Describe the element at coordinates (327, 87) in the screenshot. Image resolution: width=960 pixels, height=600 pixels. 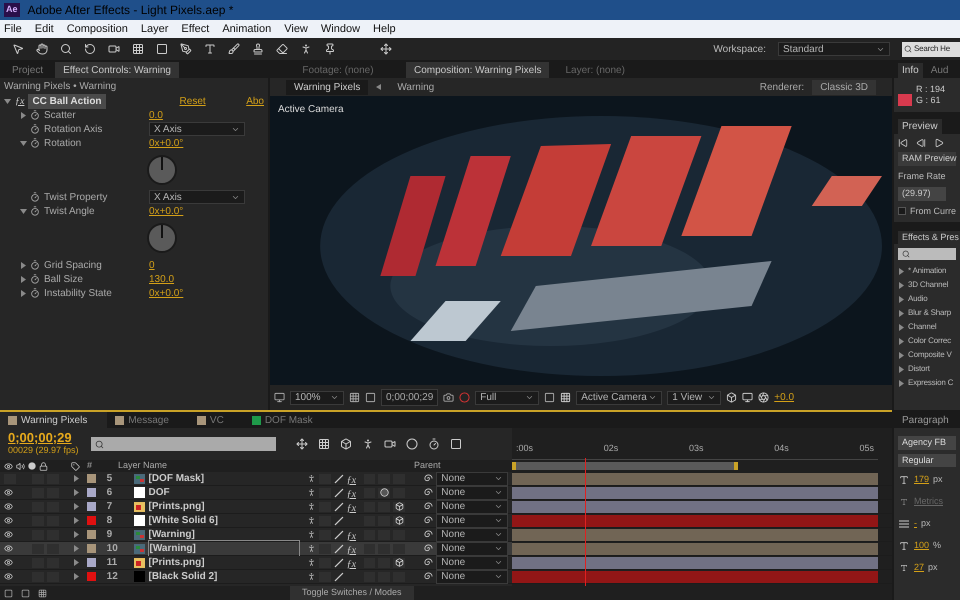
I see `comp-breadcrumb: Warning Pixels` at that location.